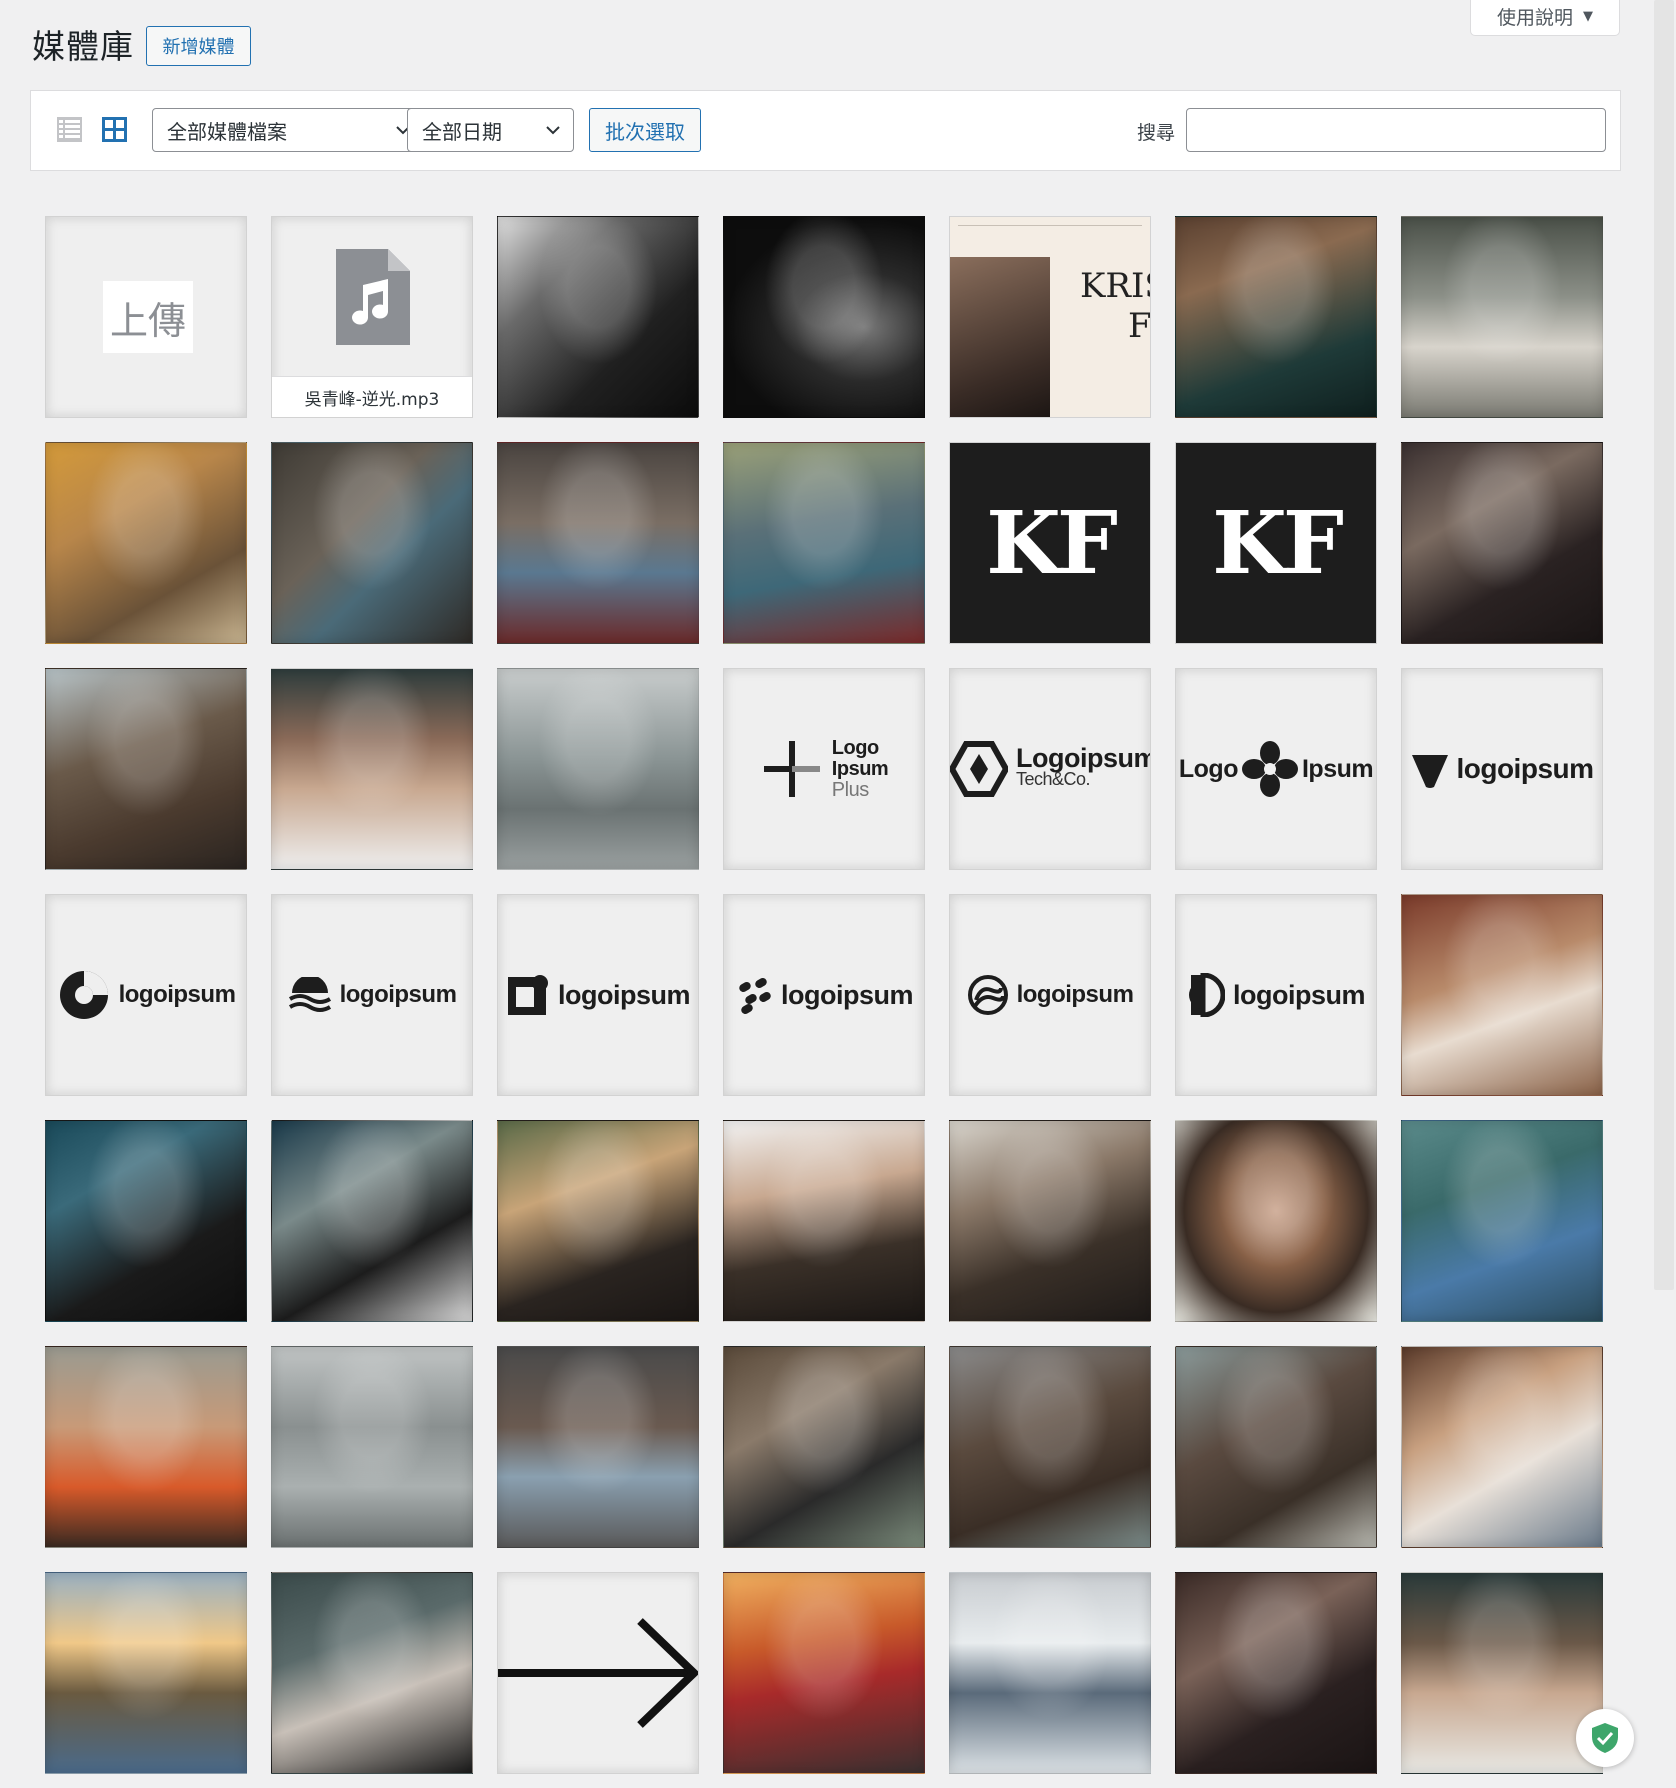 The height and width of the screenshot is (1788, 1676). Describe the element at coordinates (288, 130) in the screenshot. I see `media-type-filter-select: 全部媒體檔案` at that location.